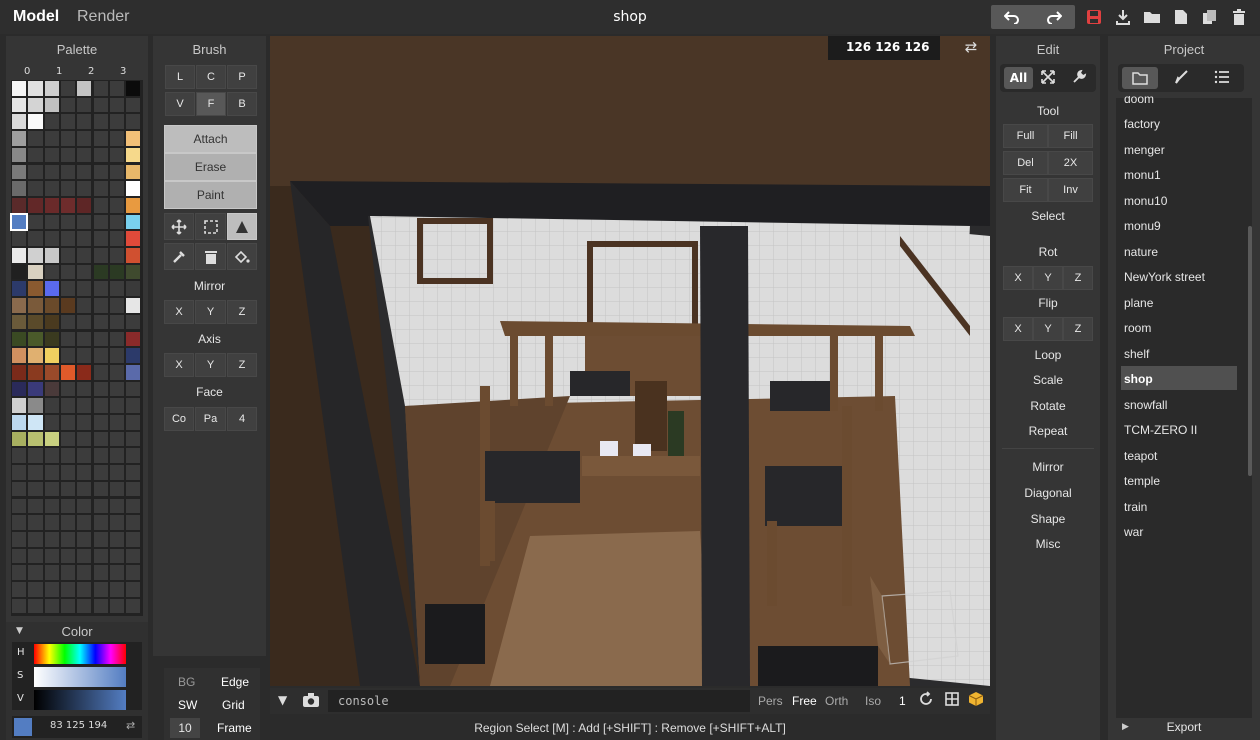 This screenshot has height=740, width=1260. I want to click on saturation-slider, so click(80, 677).